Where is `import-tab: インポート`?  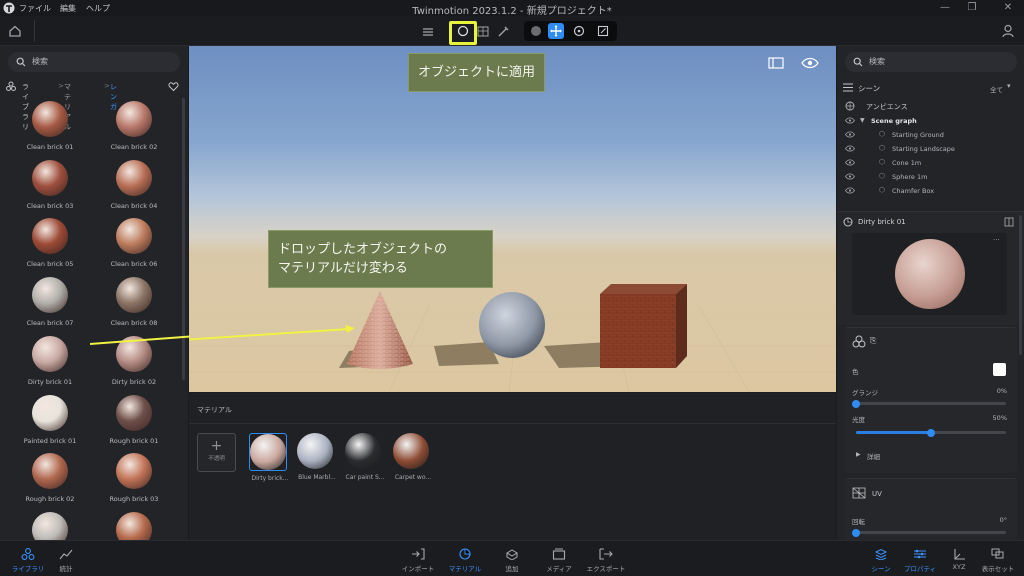
import-tab: インポート is located at coordinates (418, 559).